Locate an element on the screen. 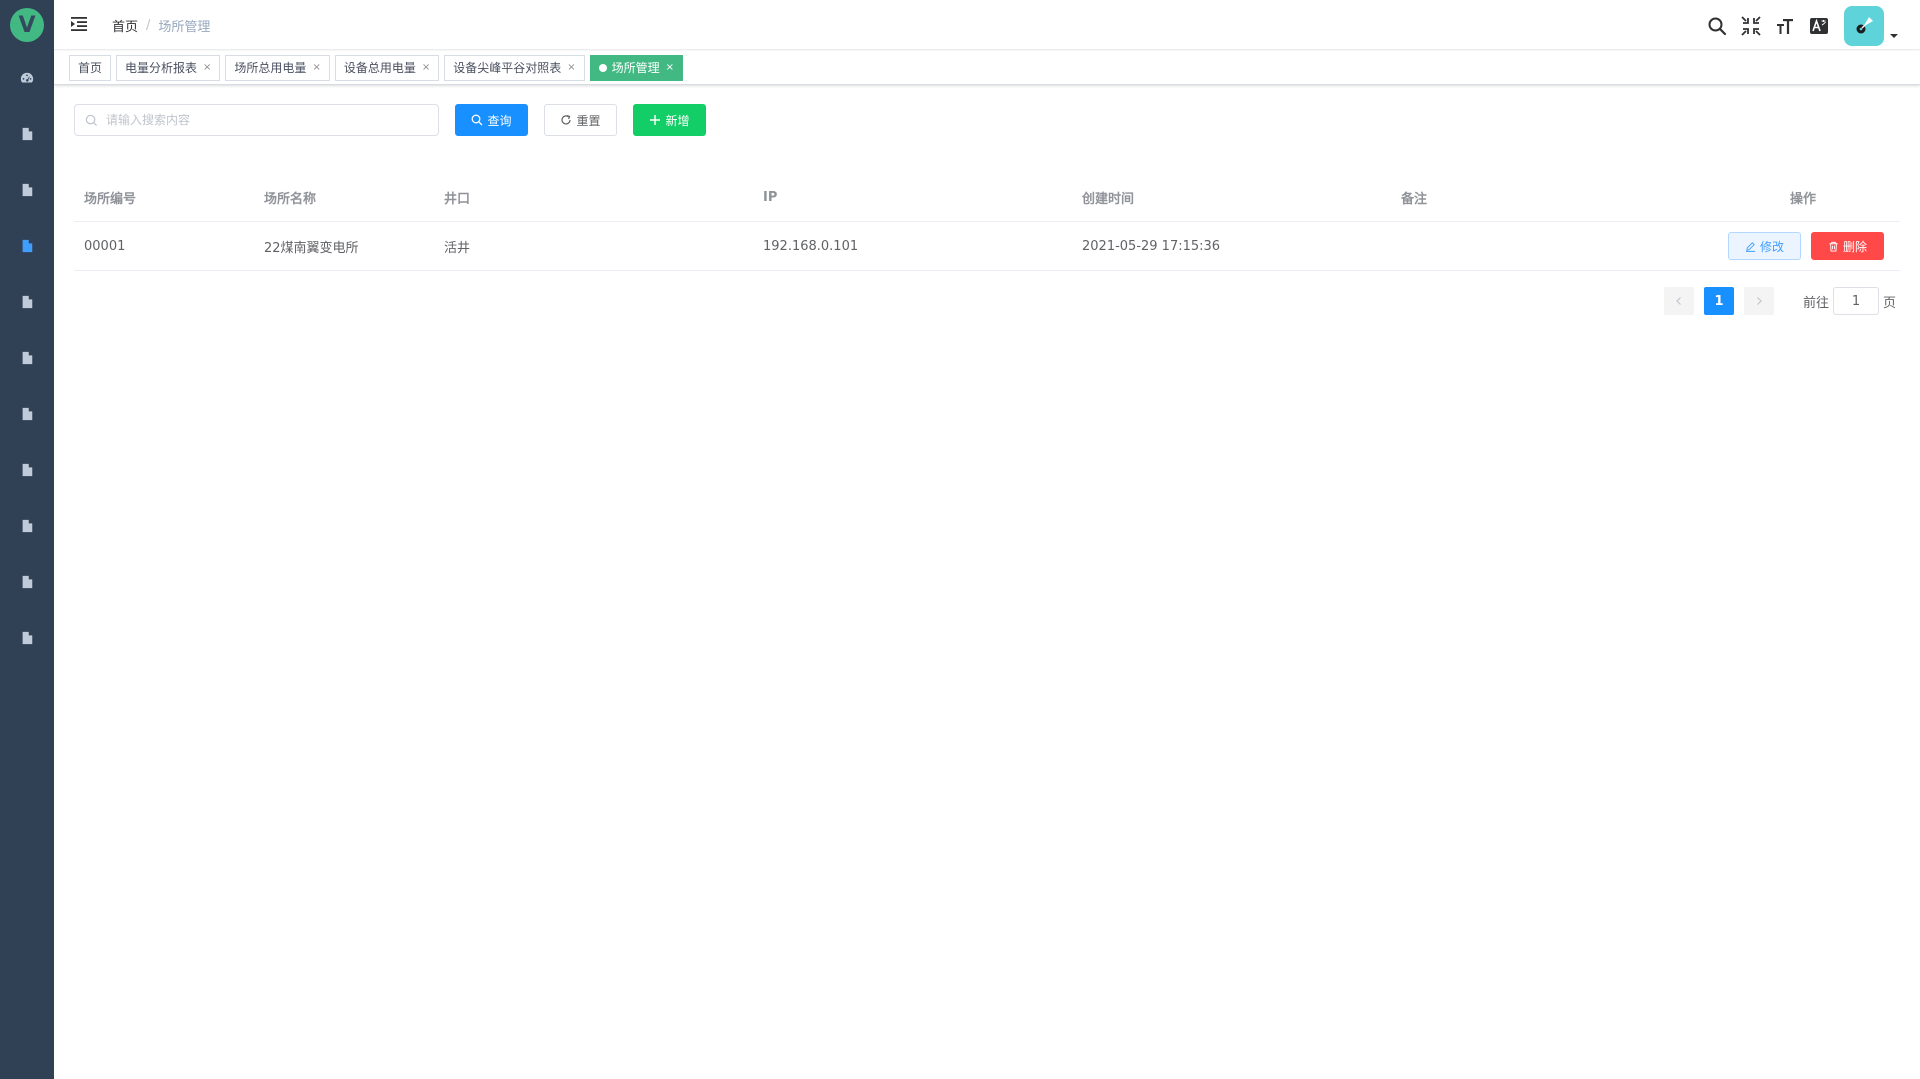 Image resolution: width=1920 pixels, height=1079 pixels. cell-name: 22煤南翼变电所 is located at coordinates (311, 248).